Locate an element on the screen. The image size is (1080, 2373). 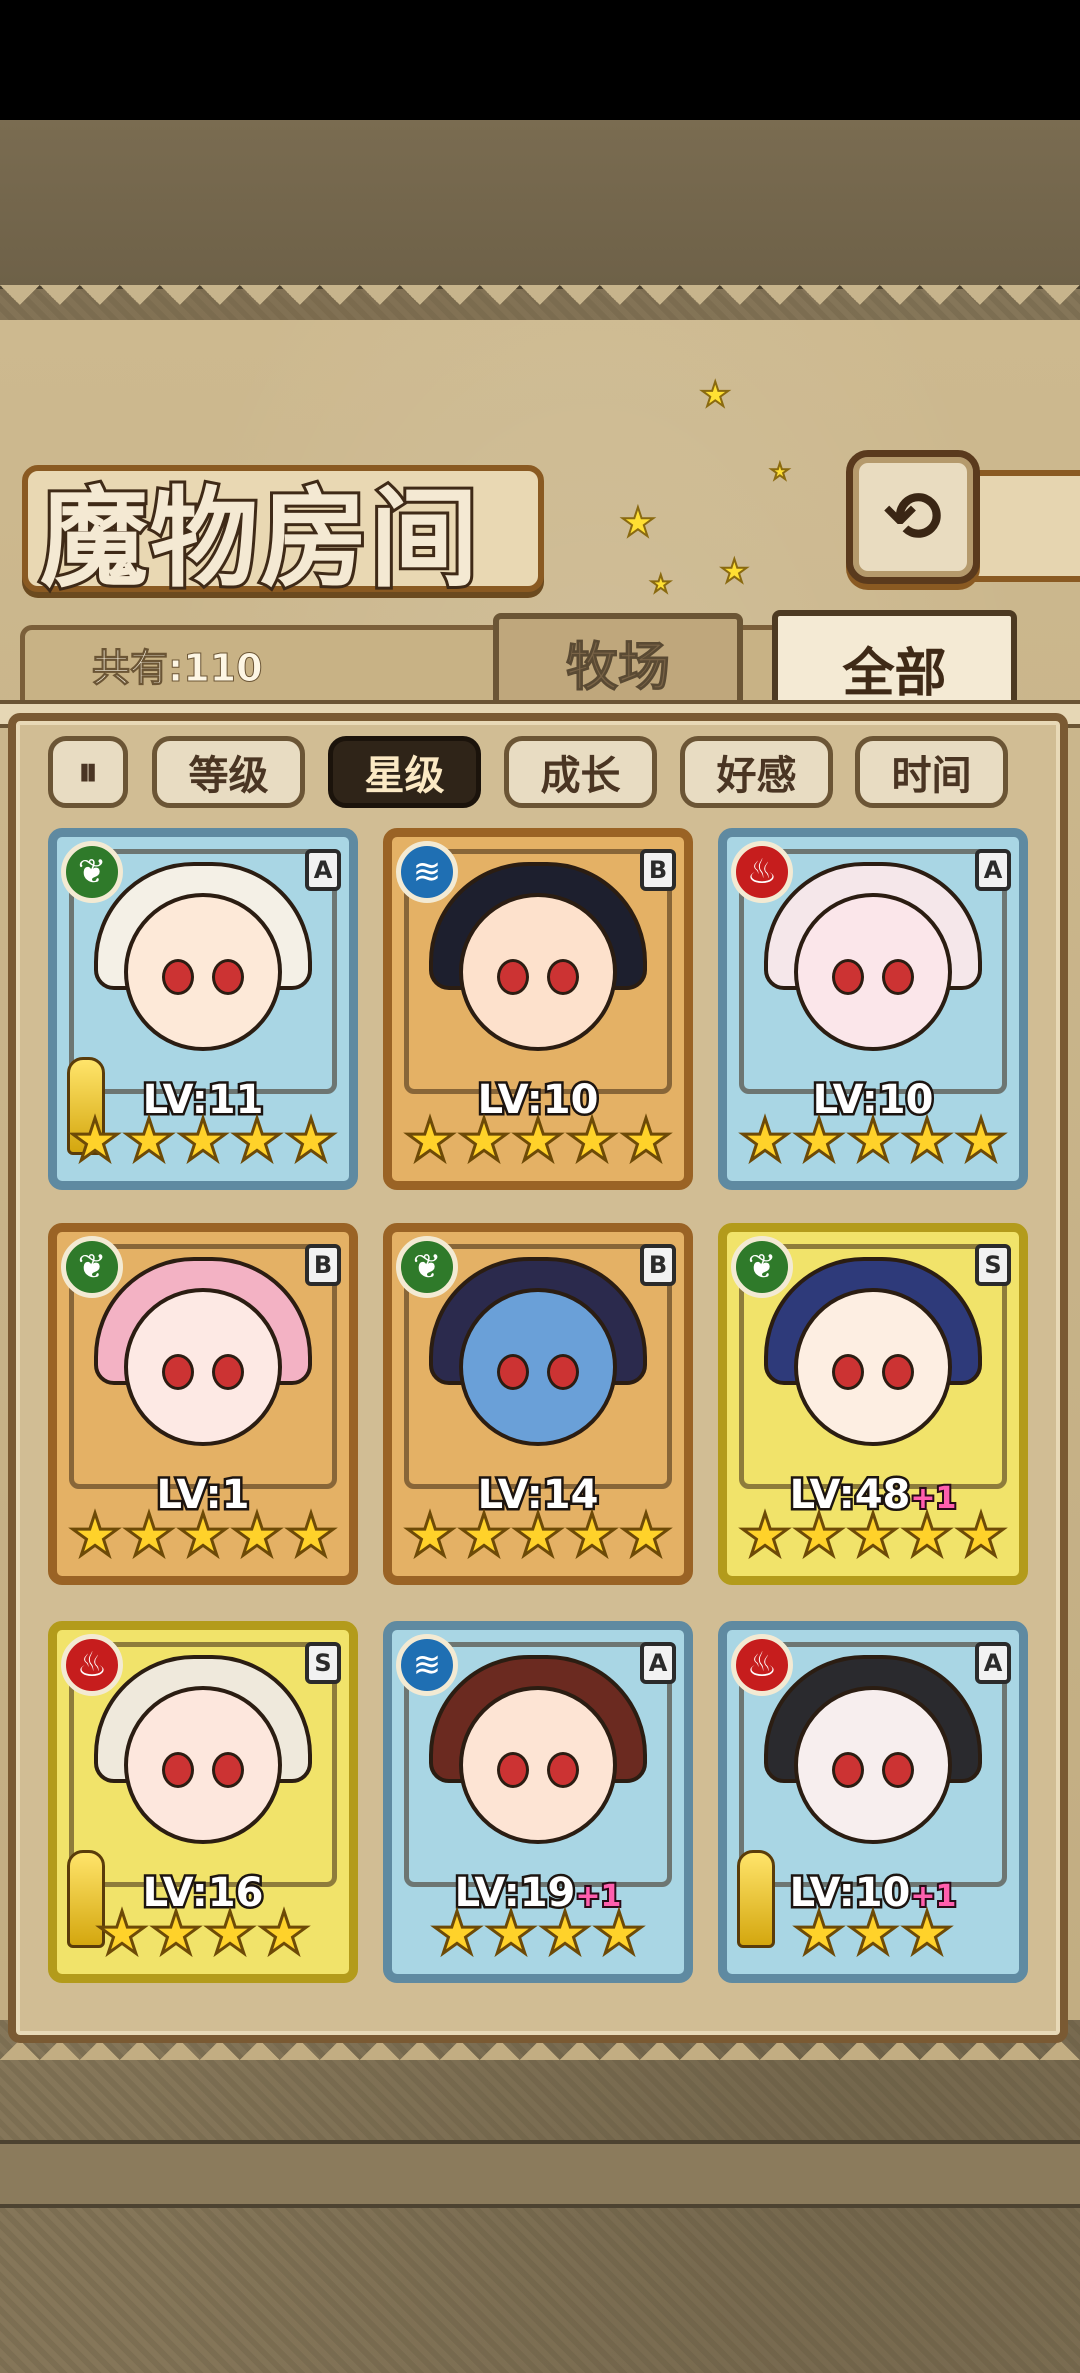
monster-card: ≋ A LV:19+1 ★ ★ ★ ★ is located at coordinates (538, 1802).